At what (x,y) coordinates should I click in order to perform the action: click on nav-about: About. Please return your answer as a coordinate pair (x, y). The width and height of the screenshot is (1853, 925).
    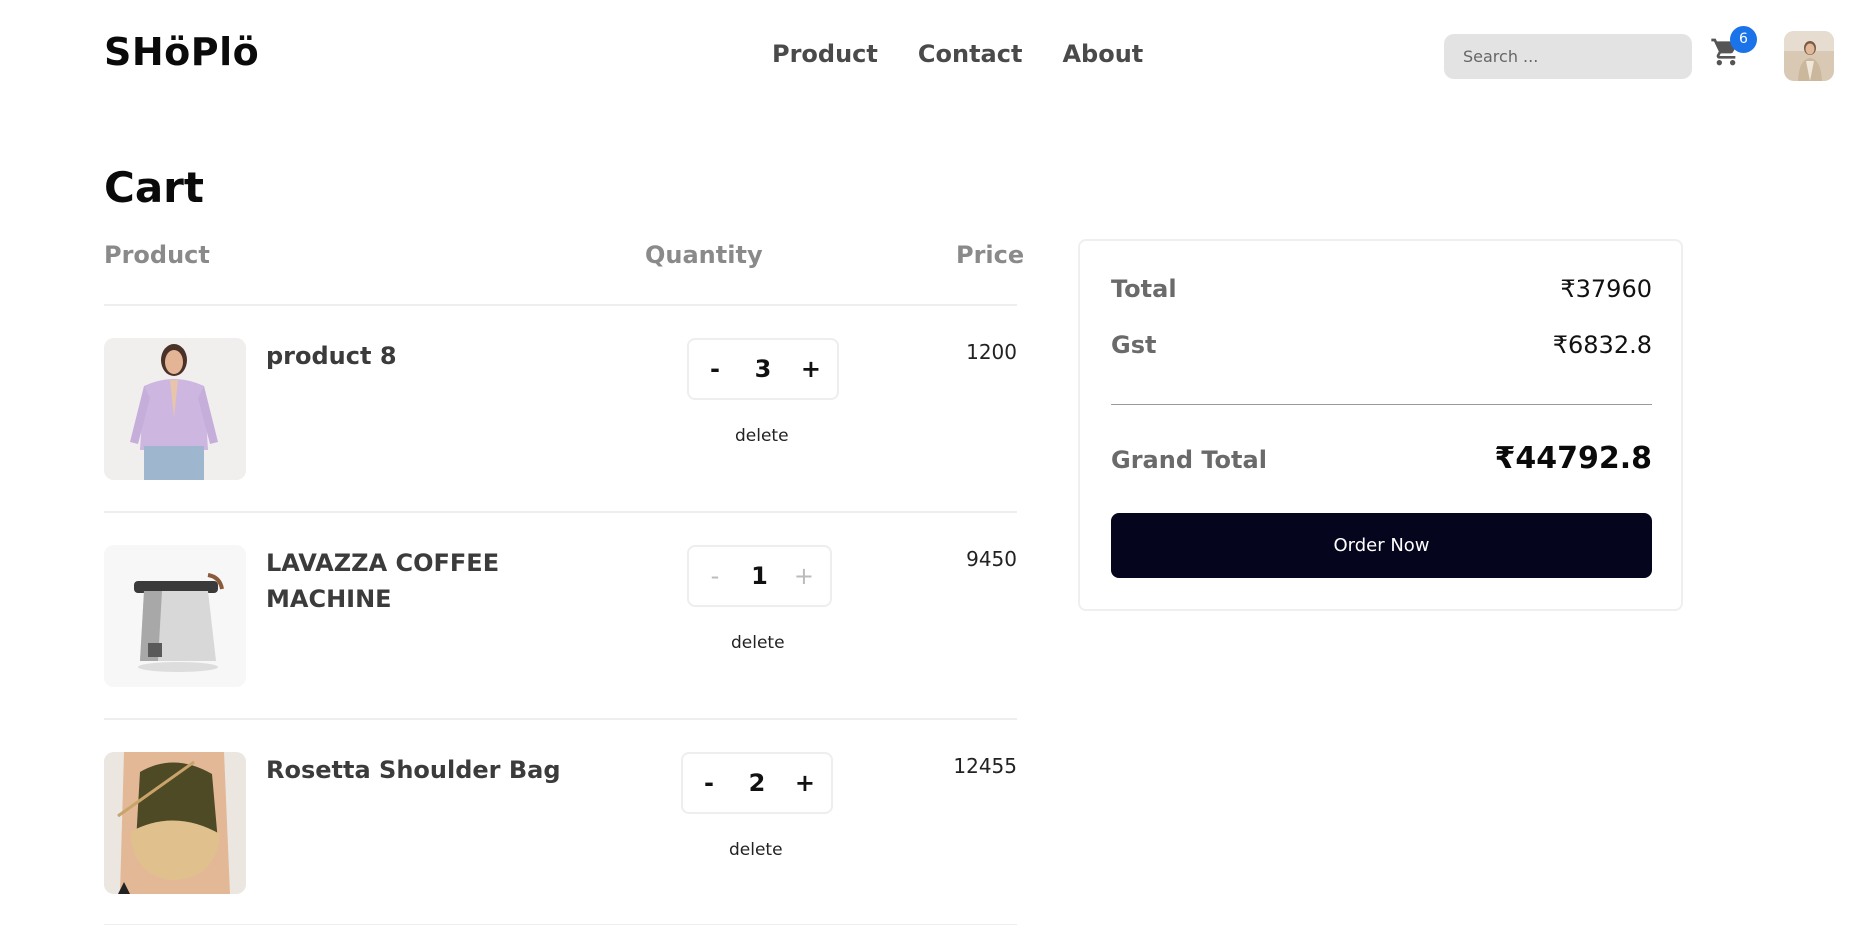
    Looking at the image, I should click on (1102, 54).